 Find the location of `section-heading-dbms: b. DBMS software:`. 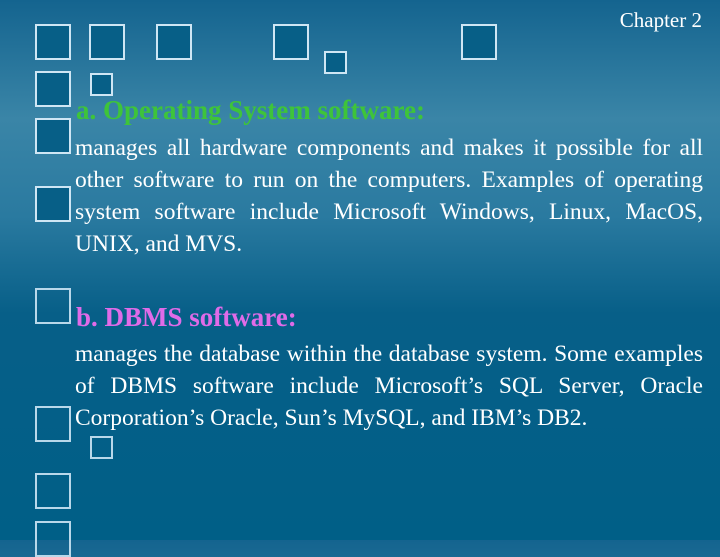

section-heading-dbms: b. DBMS software: is located at coordinates (186, 317).